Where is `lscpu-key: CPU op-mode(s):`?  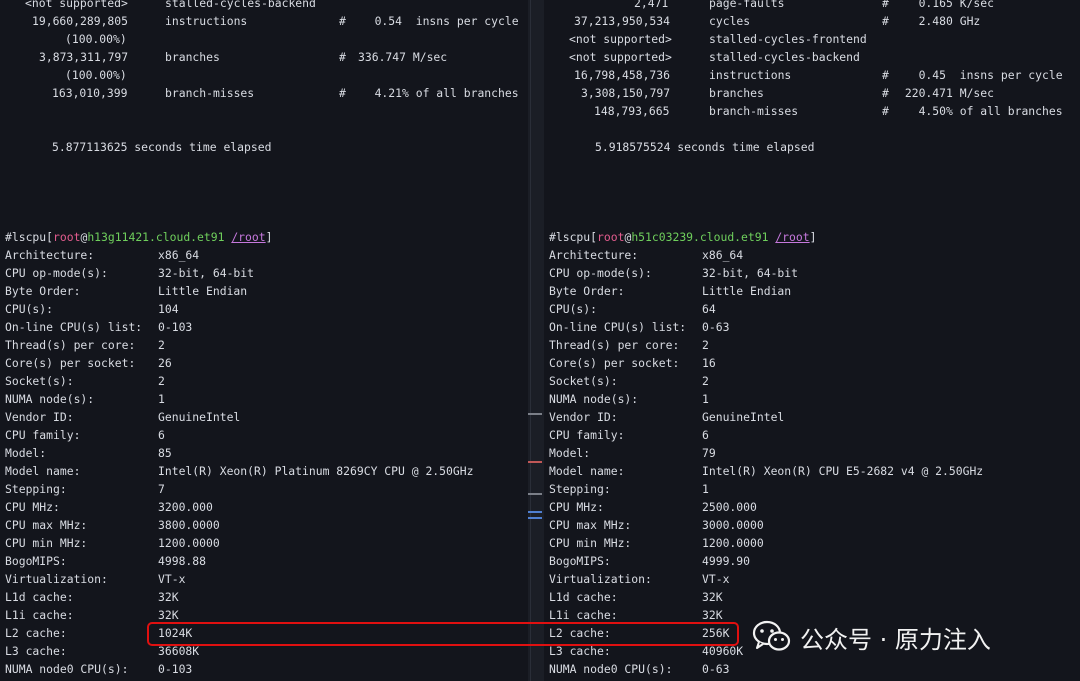
lscpu-key: CPU op-mode(s): is located at coordinates (600, 273).